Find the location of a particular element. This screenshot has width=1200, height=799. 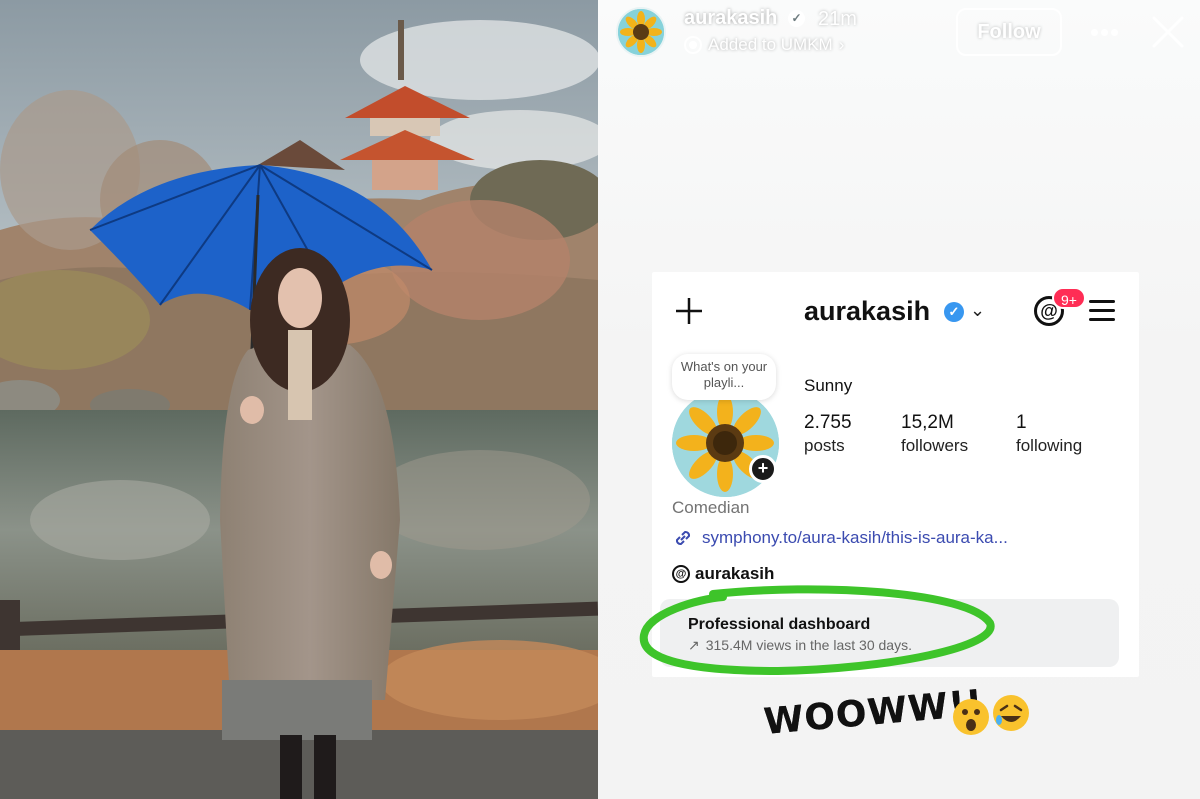

create-button is located at coordinates (689, 311).